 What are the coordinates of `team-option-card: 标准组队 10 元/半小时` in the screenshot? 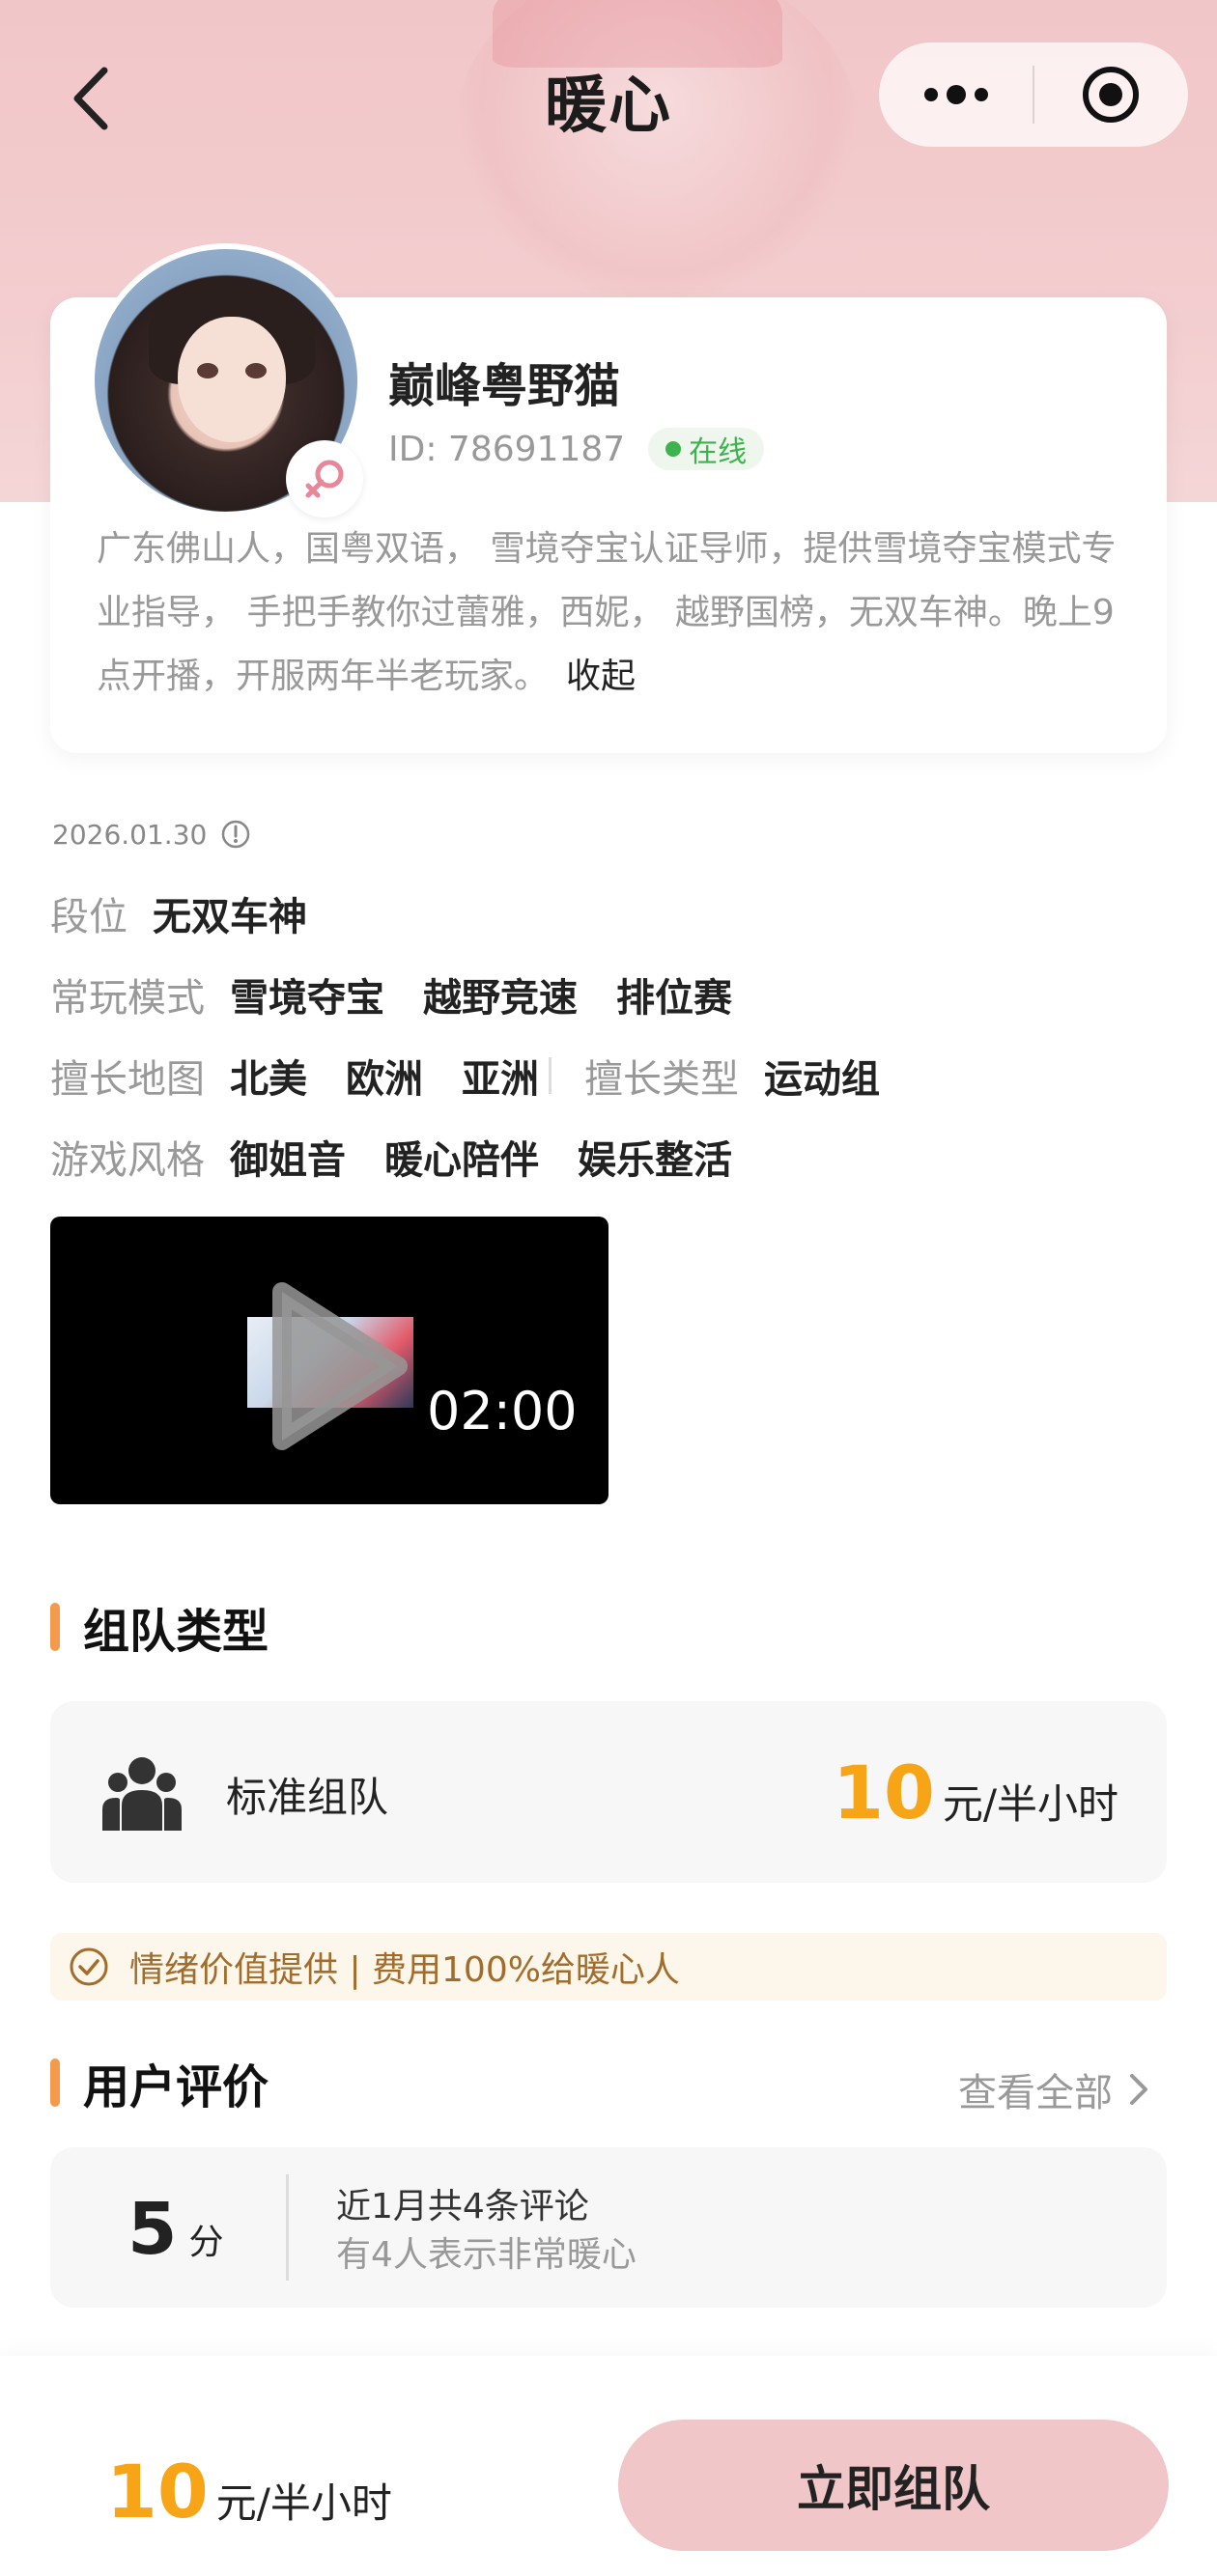 It's located at (608, 1792).